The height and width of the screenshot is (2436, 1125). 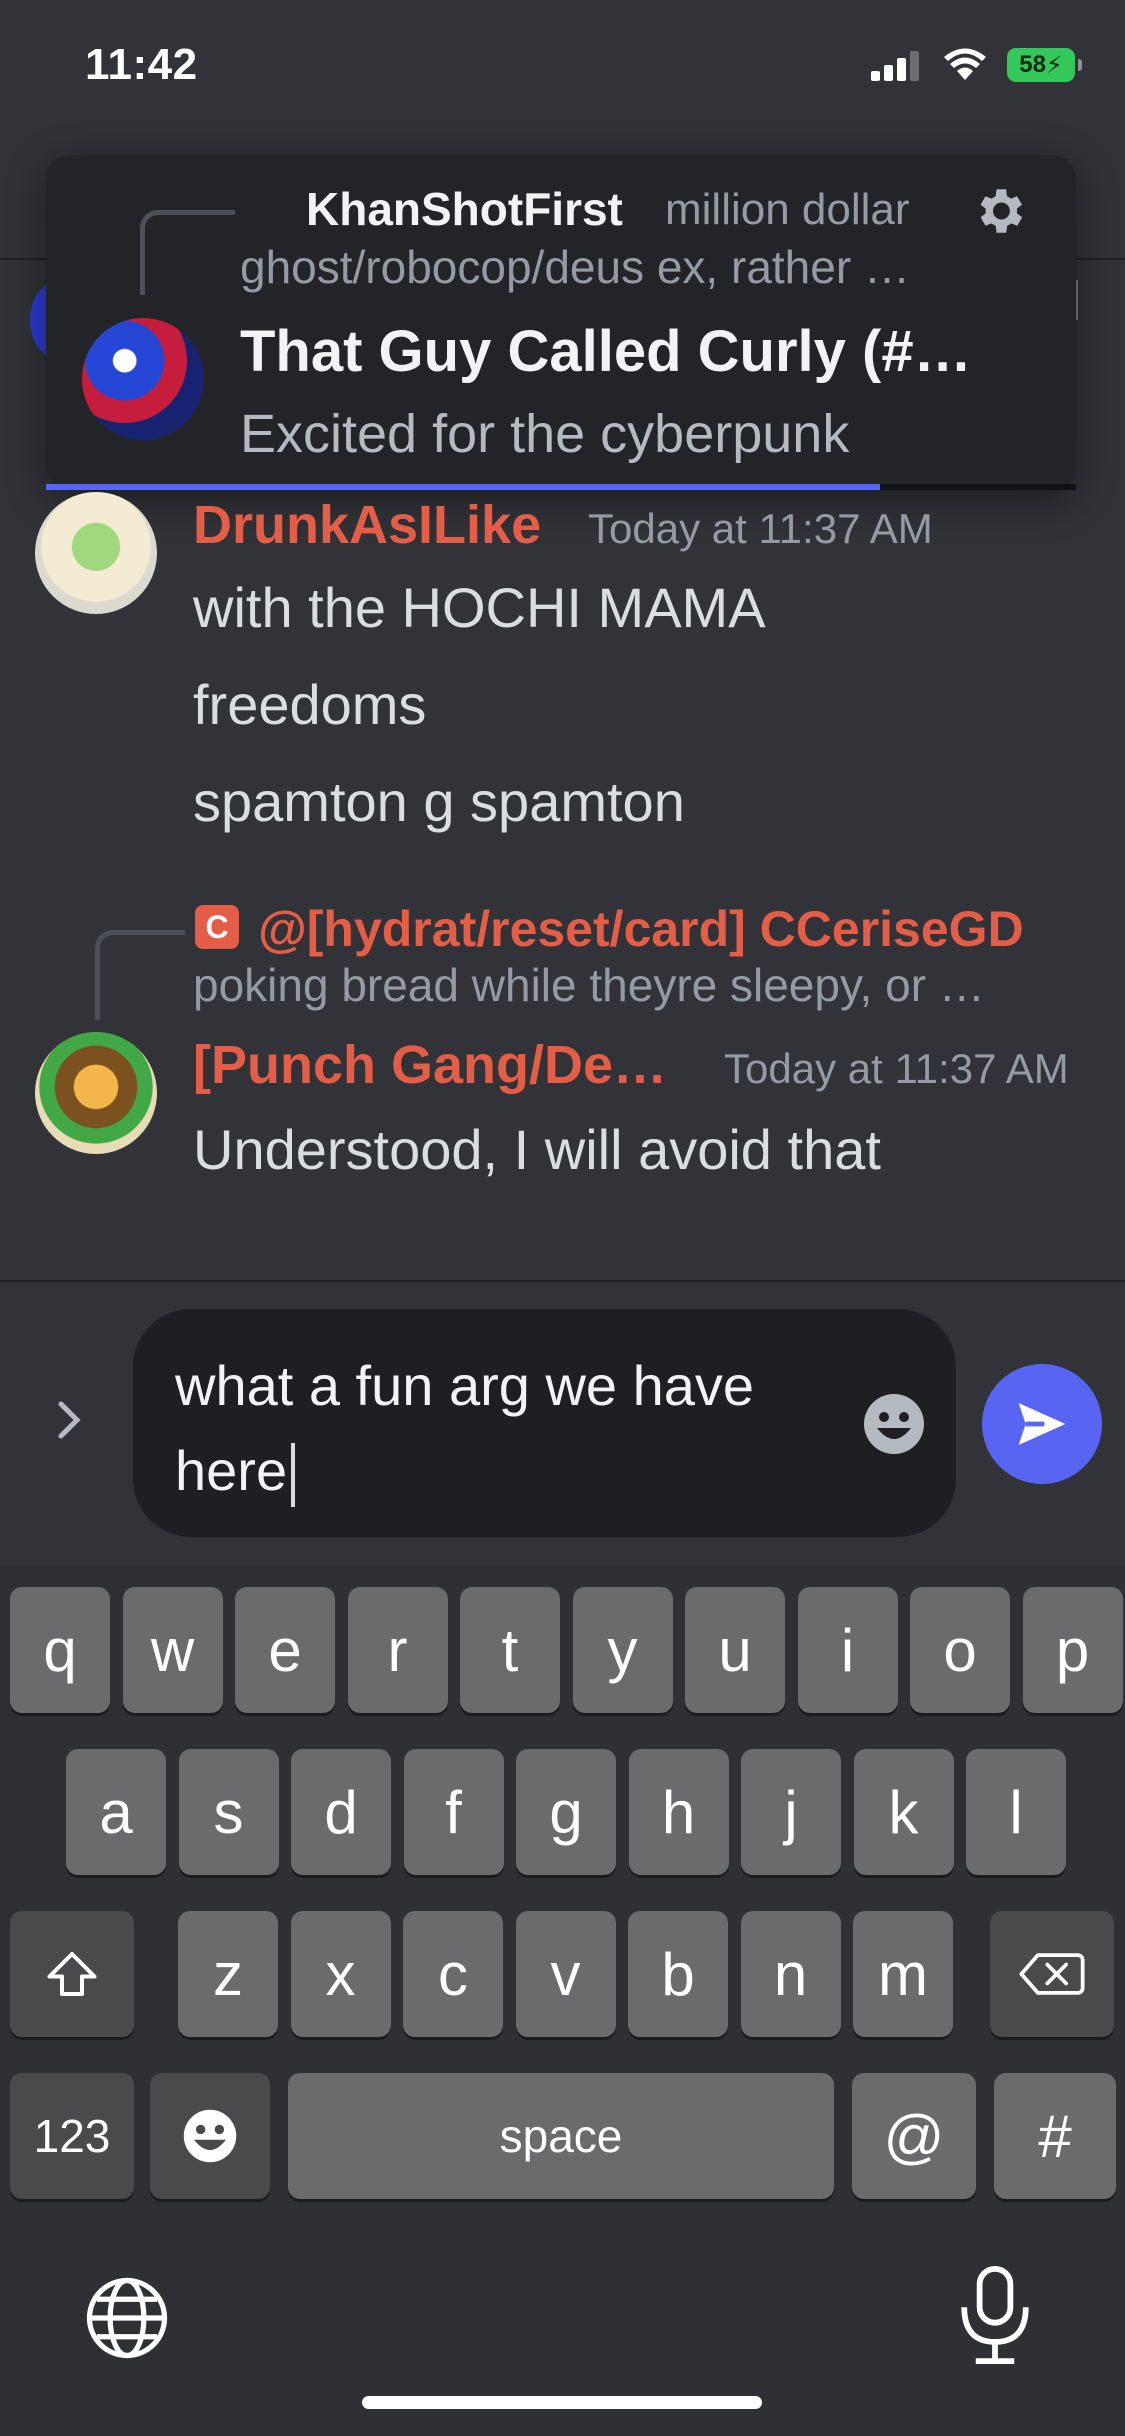 I want to click on key-k: k, so click(x=903, y=1812).